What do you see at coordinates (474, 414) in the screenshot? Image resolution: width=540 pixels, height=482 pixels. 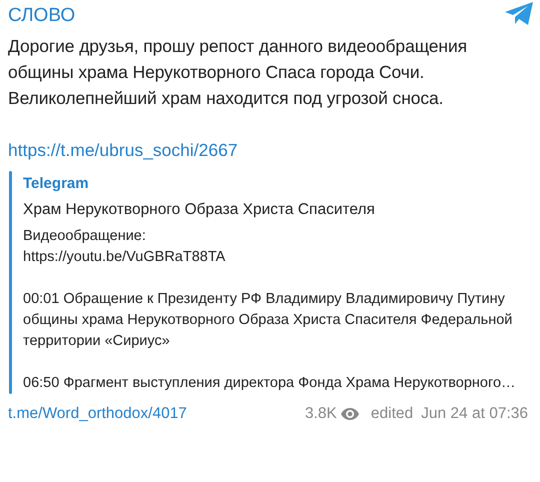 I see `post-date: Jun 24 at 07:36` at bounding box center [474, 414].